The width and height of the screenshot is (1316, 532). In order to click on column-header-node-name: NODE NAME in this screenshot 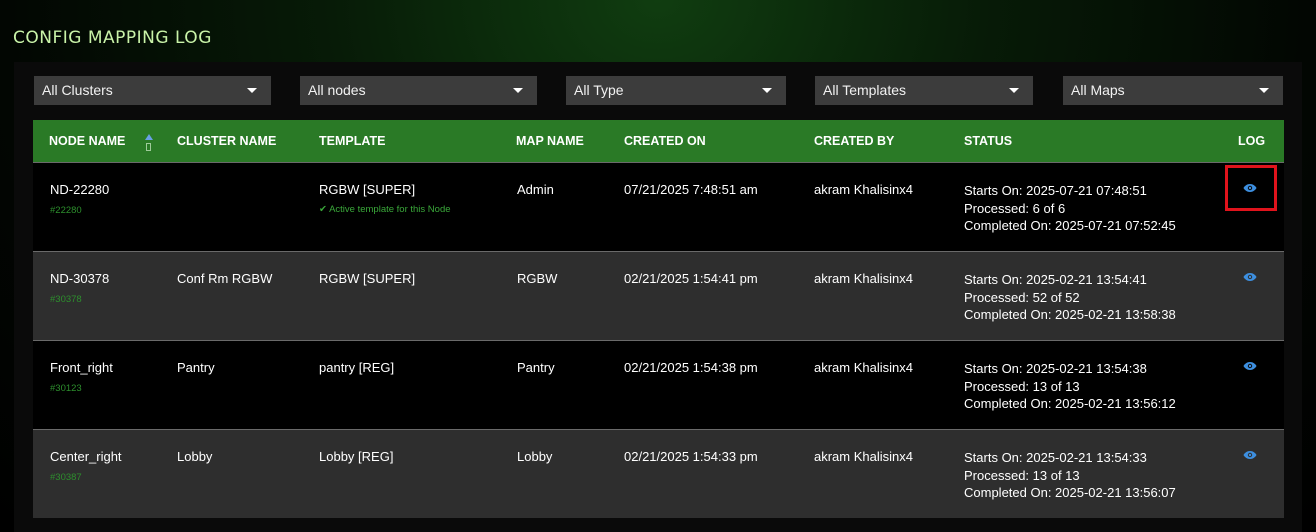, I will do `click(87, 141)`.